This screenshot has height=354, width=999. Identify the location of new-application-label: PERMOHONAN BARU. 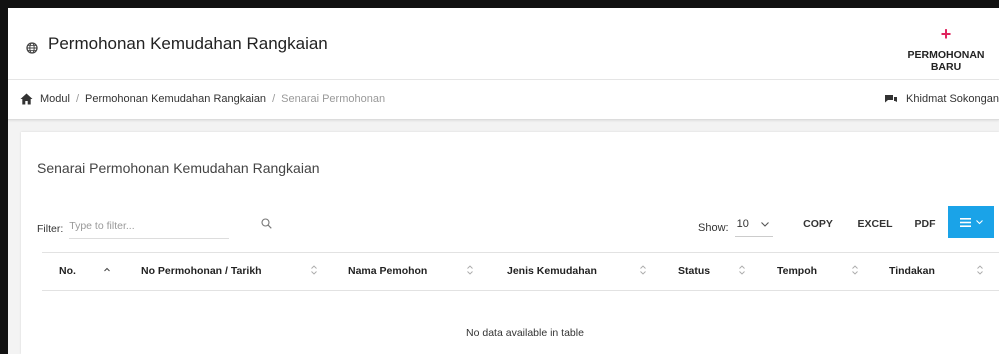
(946, 61).